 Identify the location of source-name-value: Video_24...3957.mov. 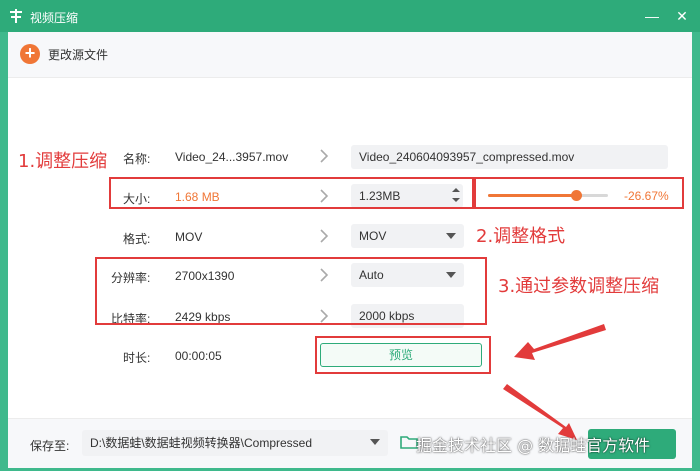
(232, 157).